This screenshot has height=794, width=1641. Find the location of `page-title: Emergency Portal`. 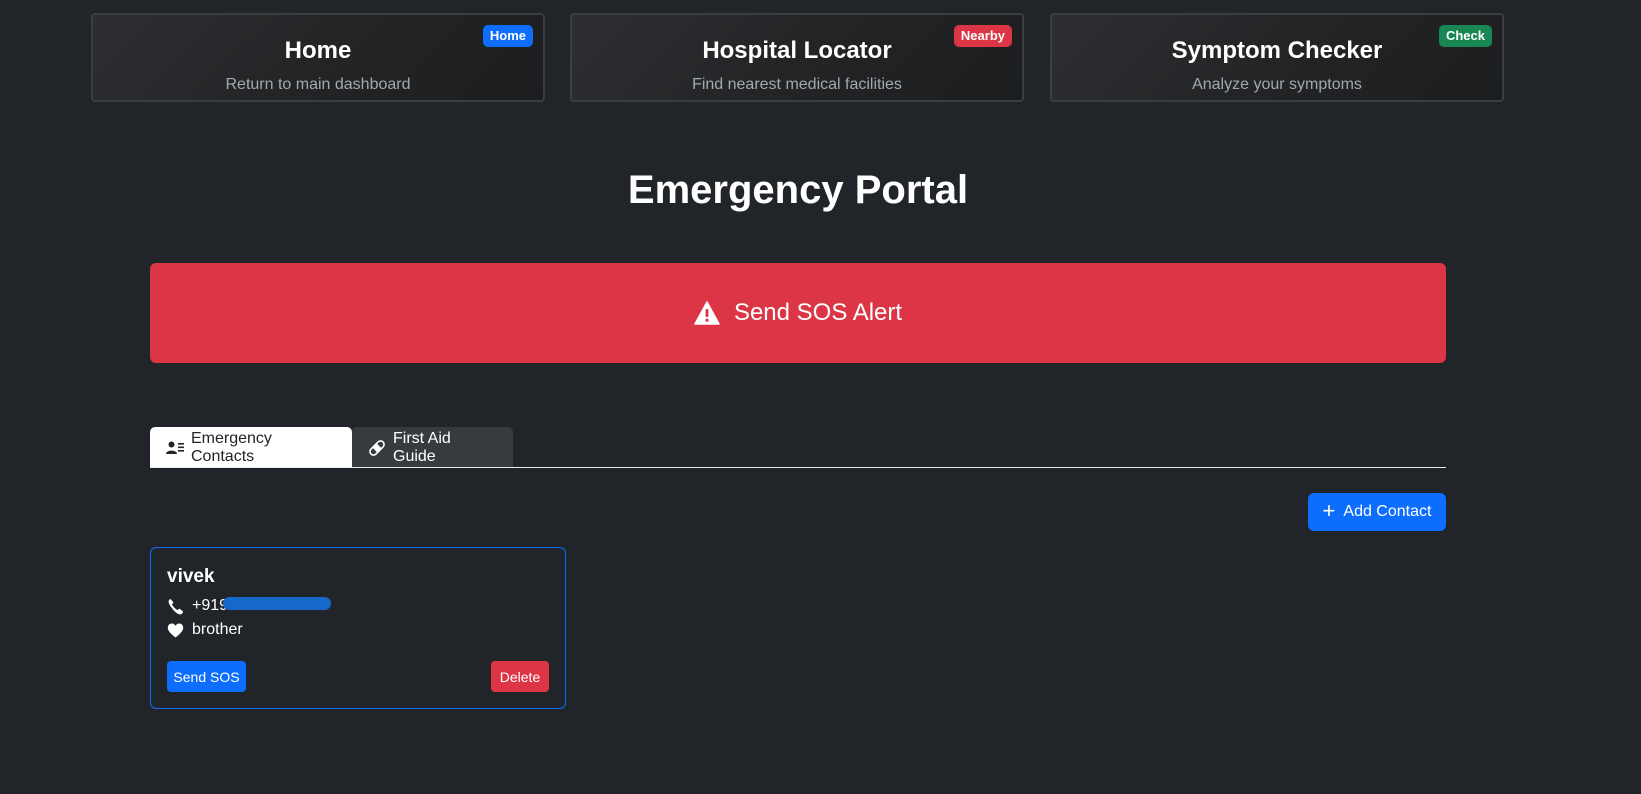

page-title: Emergency Portal is located at coordinates (798, 190).